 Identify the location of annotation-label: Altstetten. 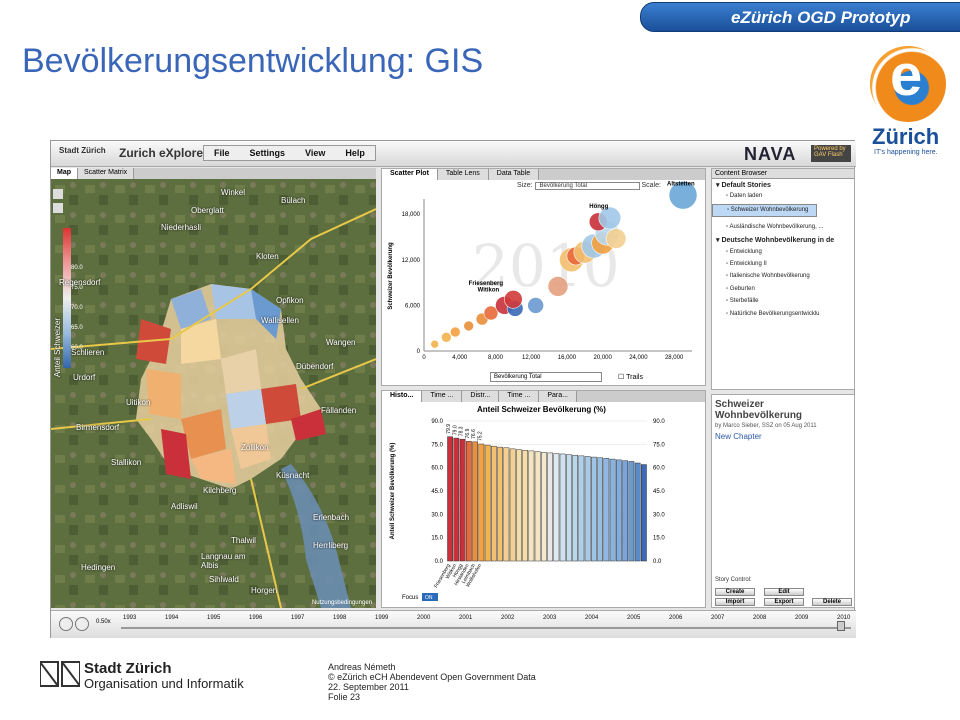
(681, 184).